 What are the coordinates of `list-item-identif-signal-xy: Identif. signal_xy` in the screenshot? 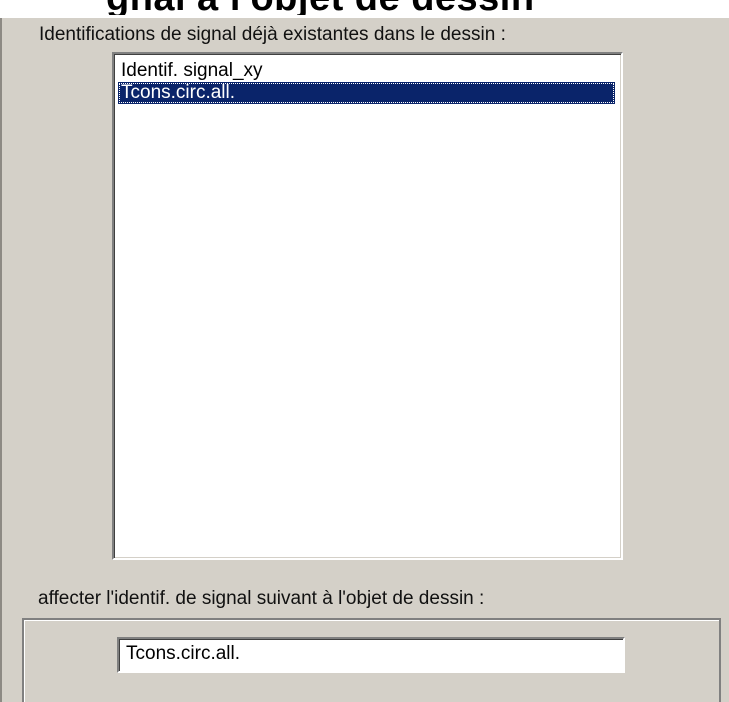 It's located at (366, 71).